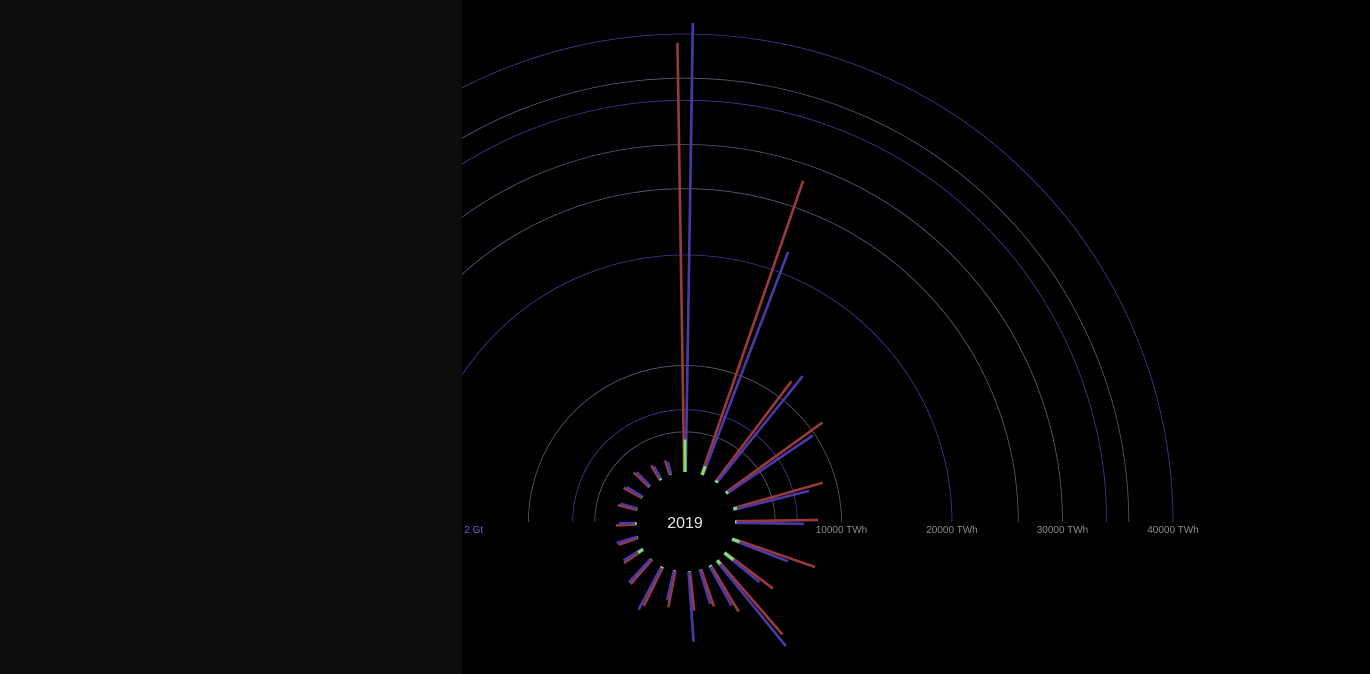 The image size is (1370, 674). What do you see at coordinates (952, 530) in the screenshot?
I see `twh-tick-label: 20000 TWh` at bounding box center [952, 530].